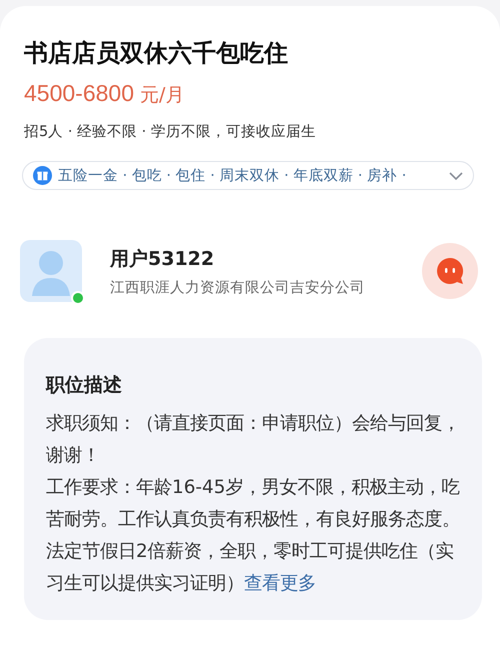  I want to click on salary-unit: 元/月, so click(162, 95).